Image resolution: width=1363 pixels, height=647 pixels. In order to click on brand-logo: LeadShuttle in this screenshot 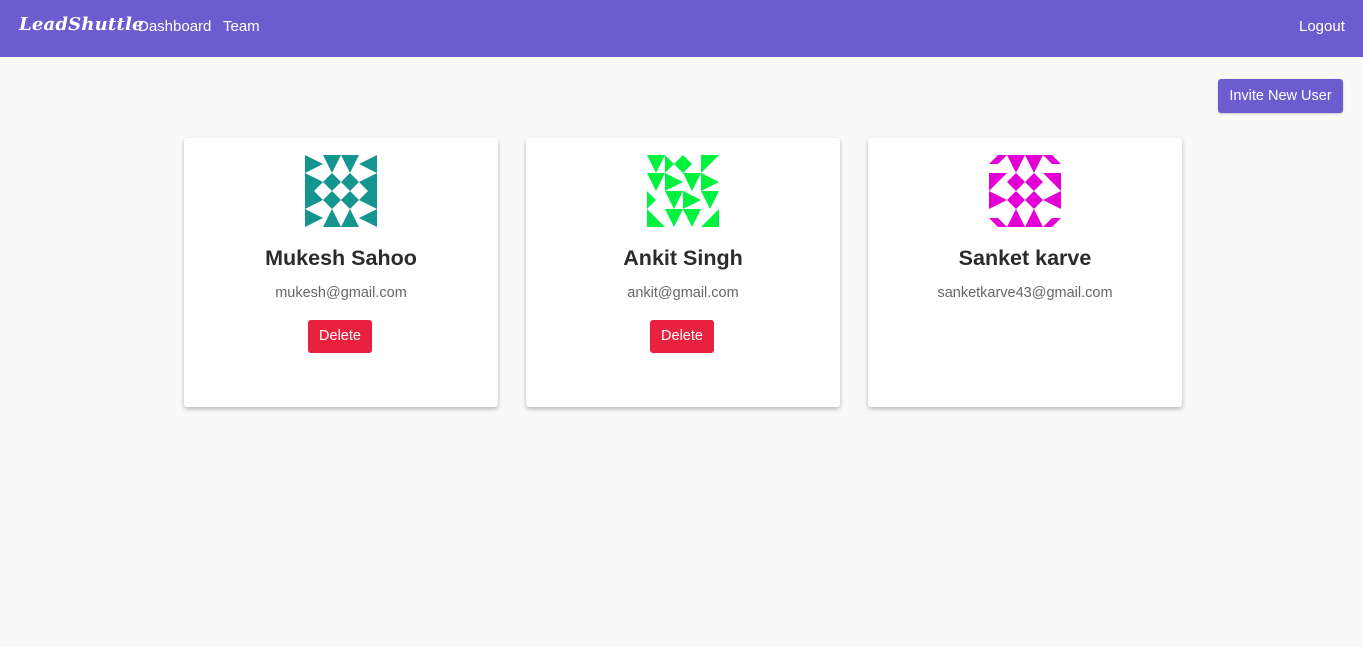, I will do `click(81, 24)`.